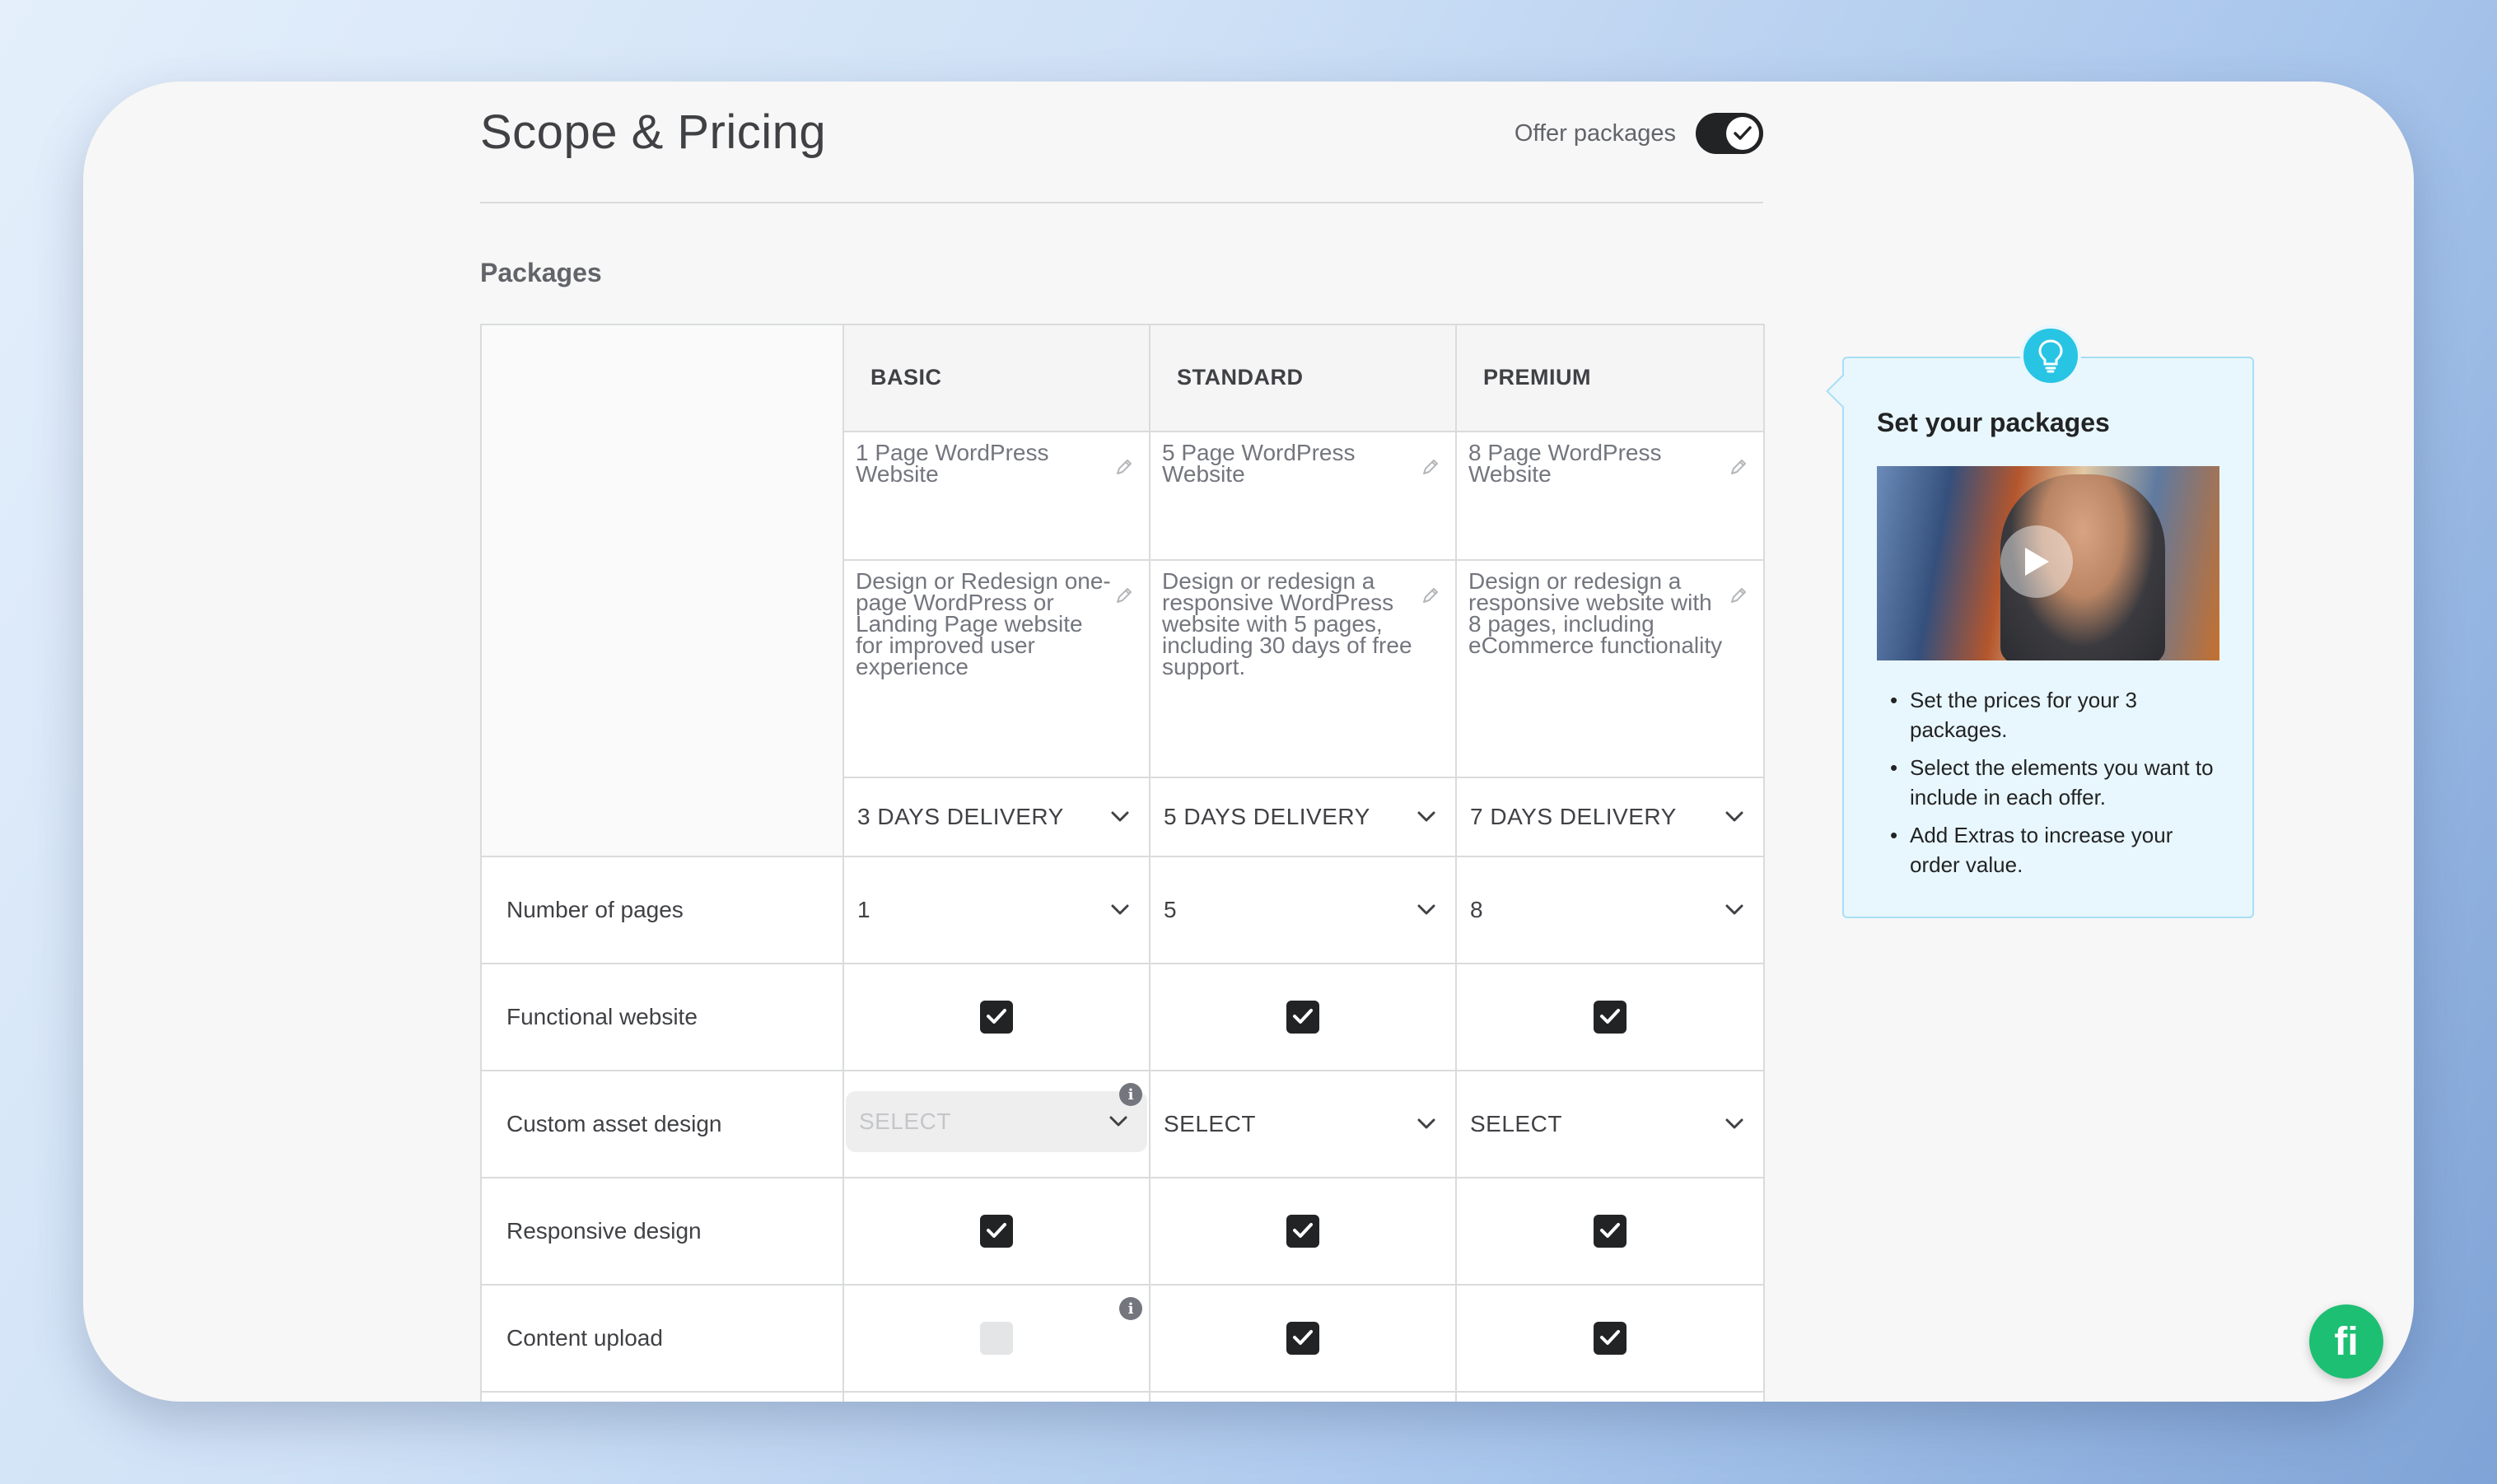 Image resolution: width=2497 pixels, height=1484 pixels. Describe the element at coordinates (996, 496) in the screenshot. I see `package-name-basic: 1 Page WordPress Website` at that location.